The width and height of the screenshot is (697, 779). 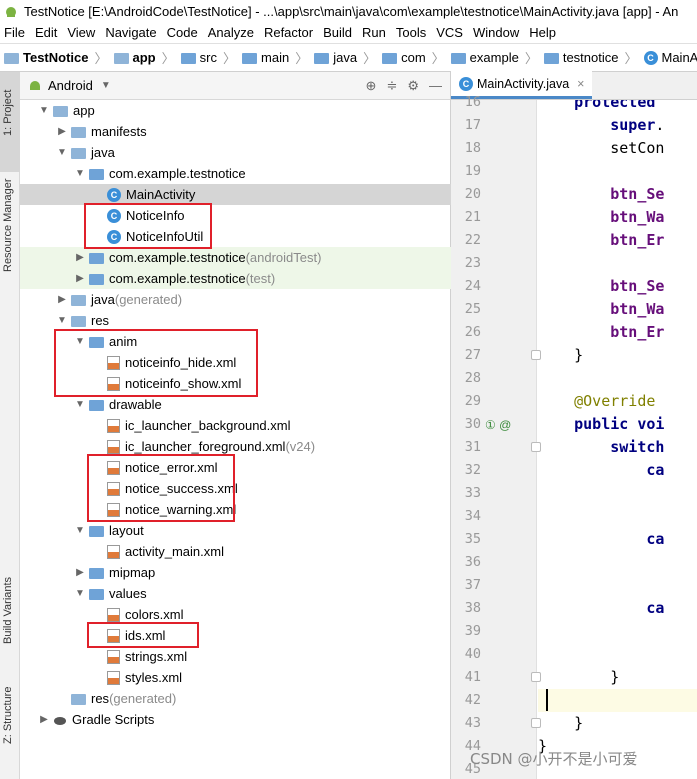 What do you see at coordinates (655, 539) in the screenshot?
I see `code-line: ca` at bounding box center [655, 539].